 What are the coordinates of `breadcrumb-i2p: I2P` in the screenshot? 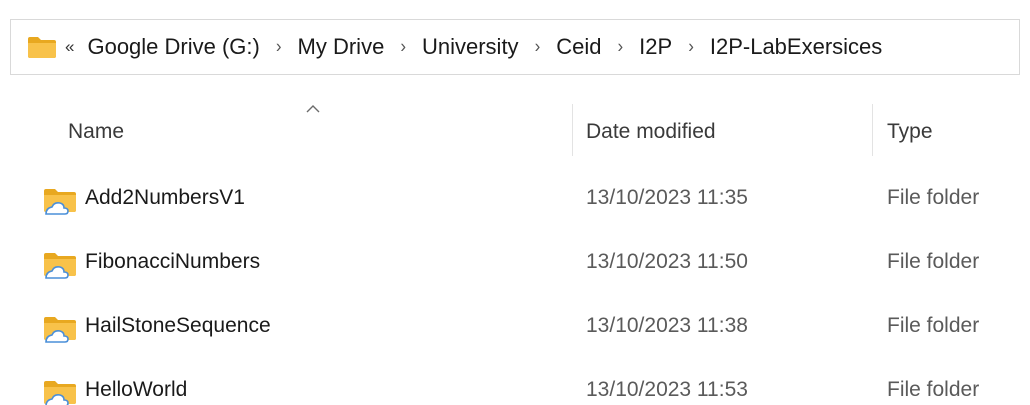 It's located at (655, 47).